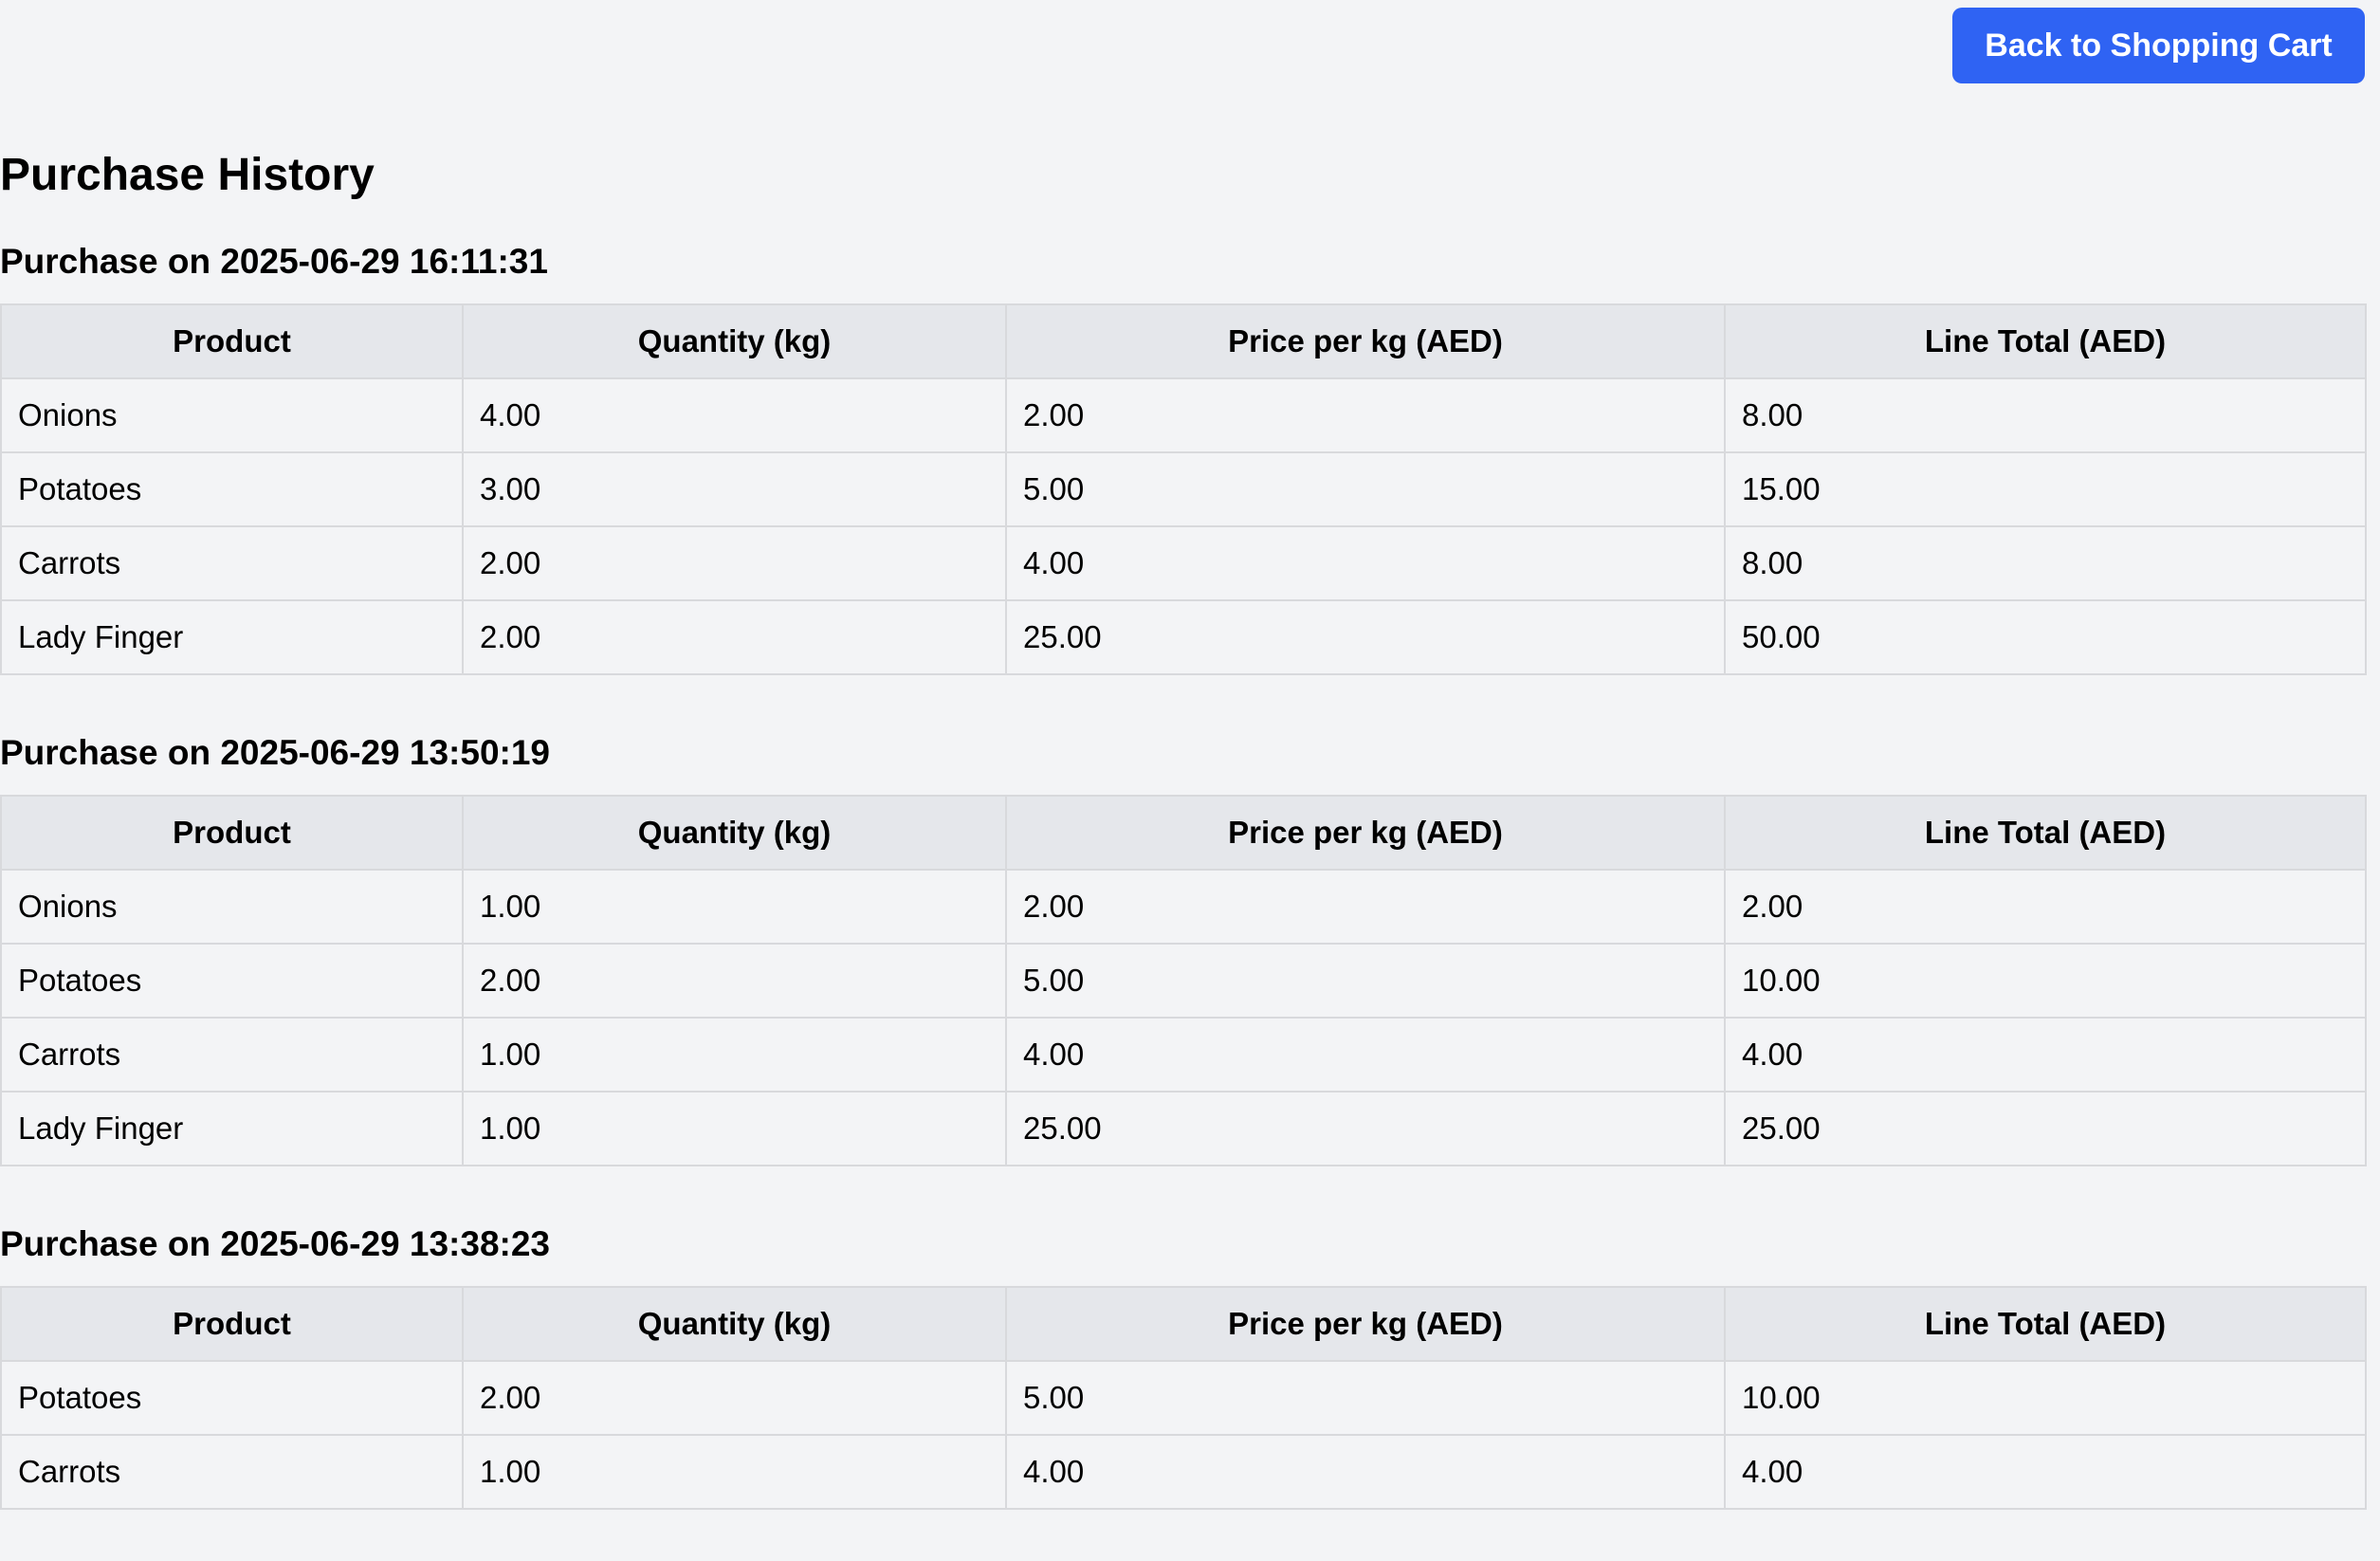  What do you see at coordinates (187, 175) in the screenshot?
I see `page-title: Purchase History` at bounding box center [187, 175].